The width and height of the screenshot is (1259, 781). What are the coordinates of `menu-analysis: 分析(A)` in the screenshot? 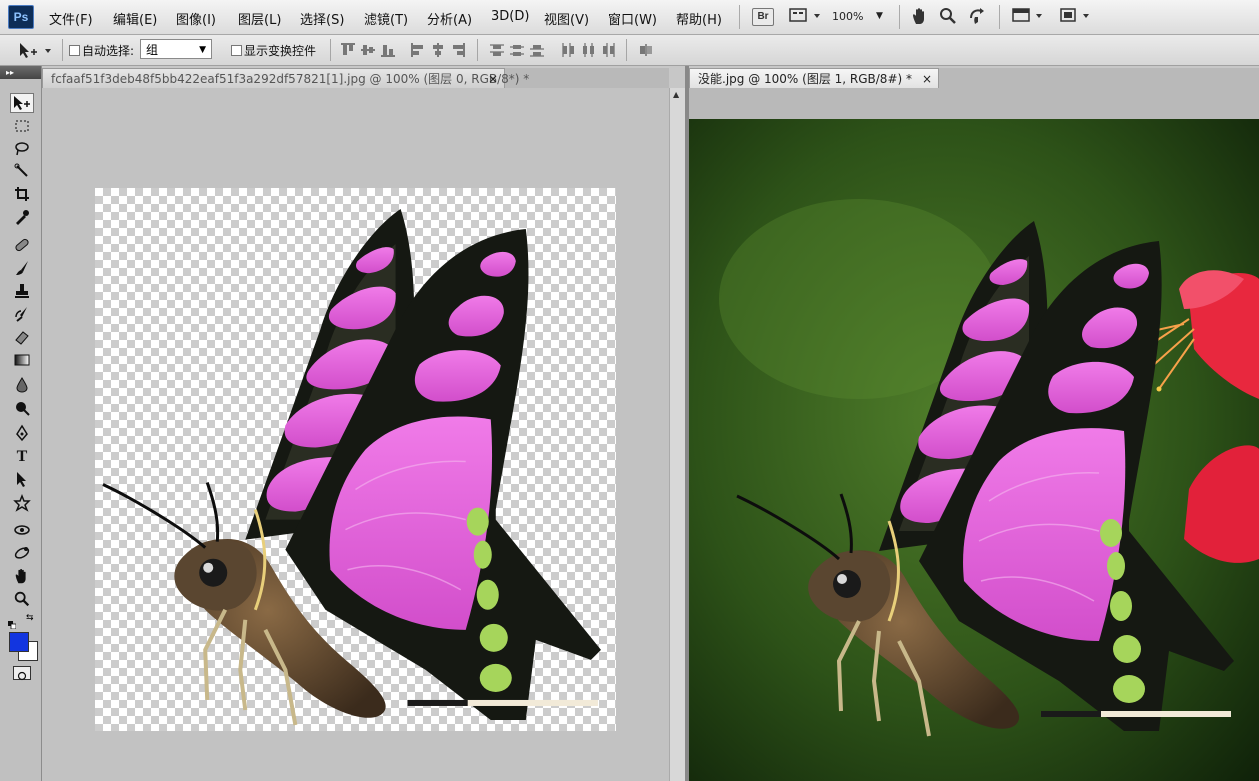 It's located at (449, 18).